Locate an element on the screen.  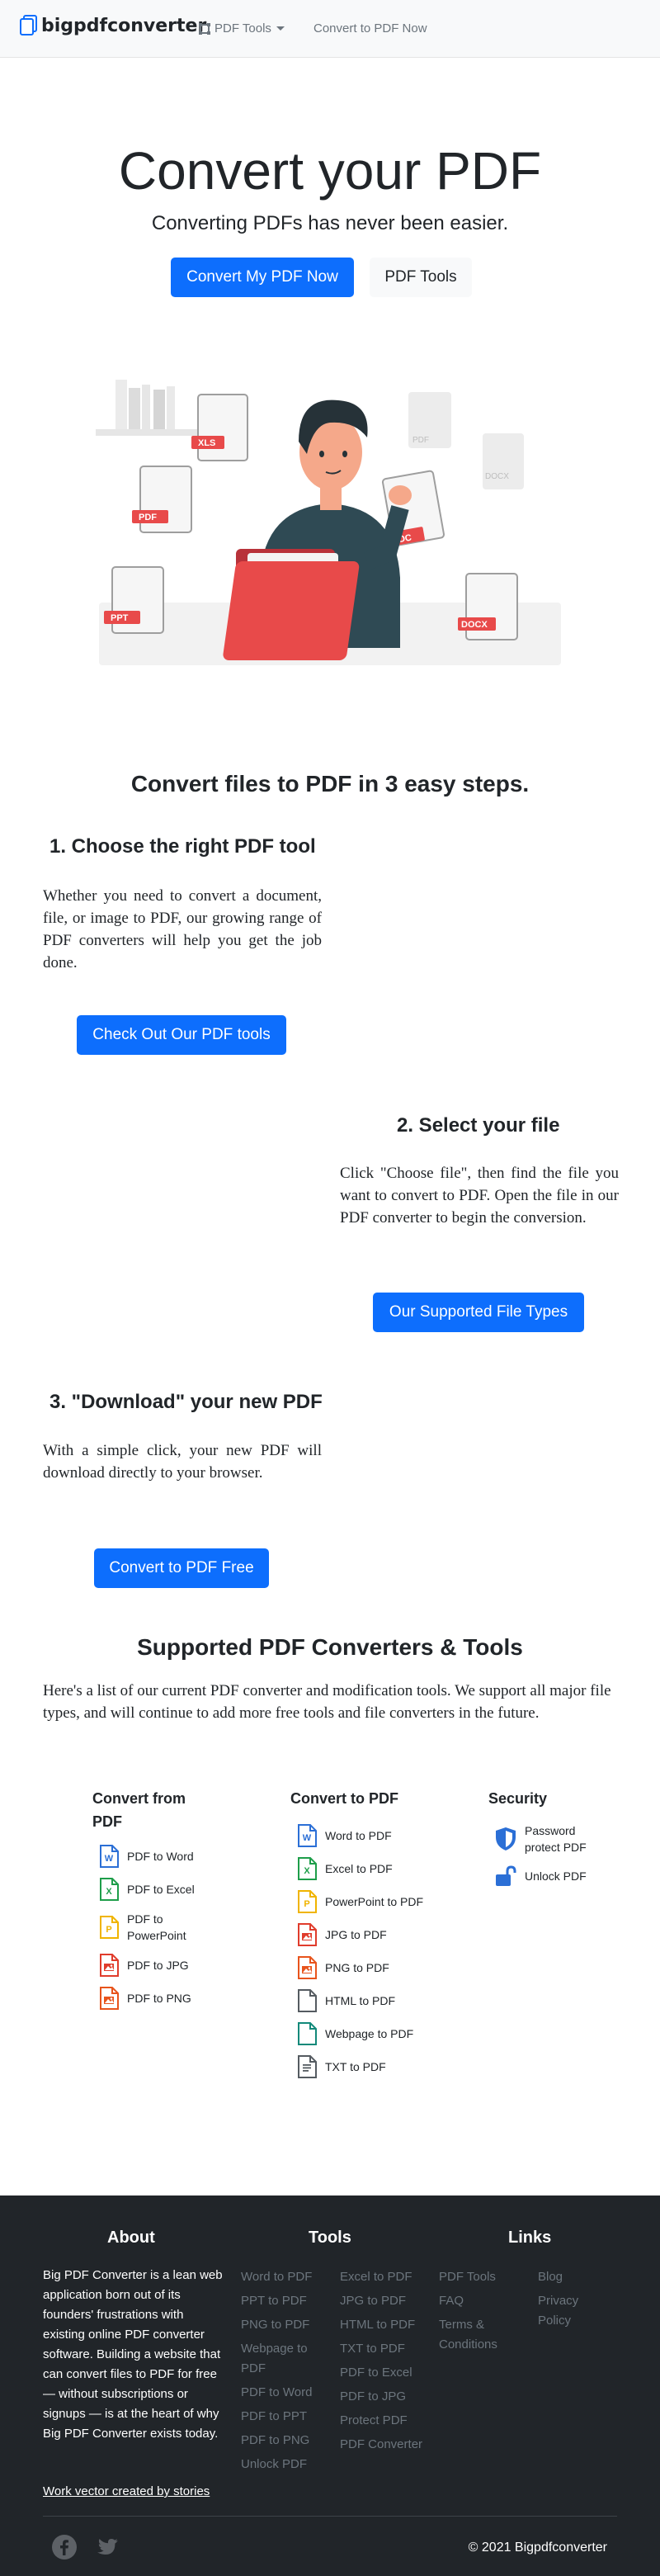
converter-link: TXT to PDF is located at coordinates (363, 2066).